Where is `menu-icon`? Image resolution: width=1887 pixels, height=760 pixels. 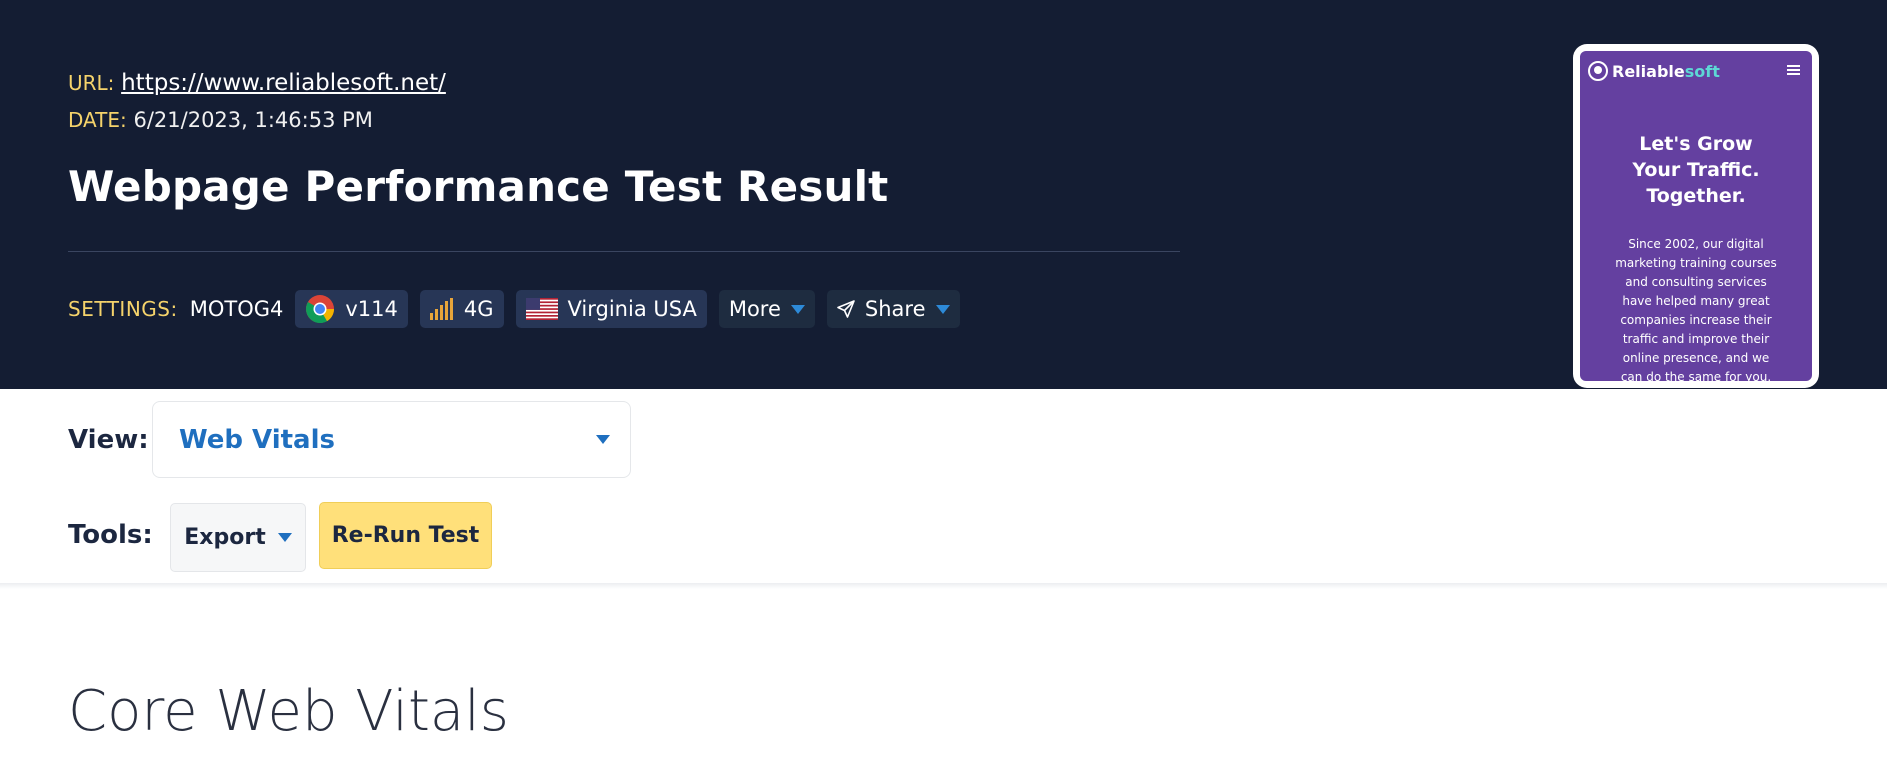 menu-icon is located at coordinates (1793, 70).